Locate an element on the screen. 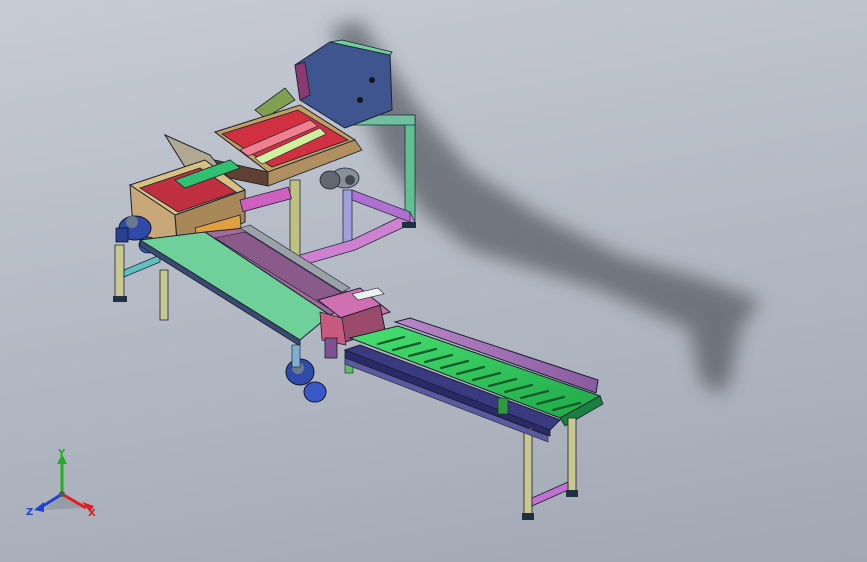 The height and width of the screenshot is (562, 867). x-axis-label: X is located at coordinates (92, 513).